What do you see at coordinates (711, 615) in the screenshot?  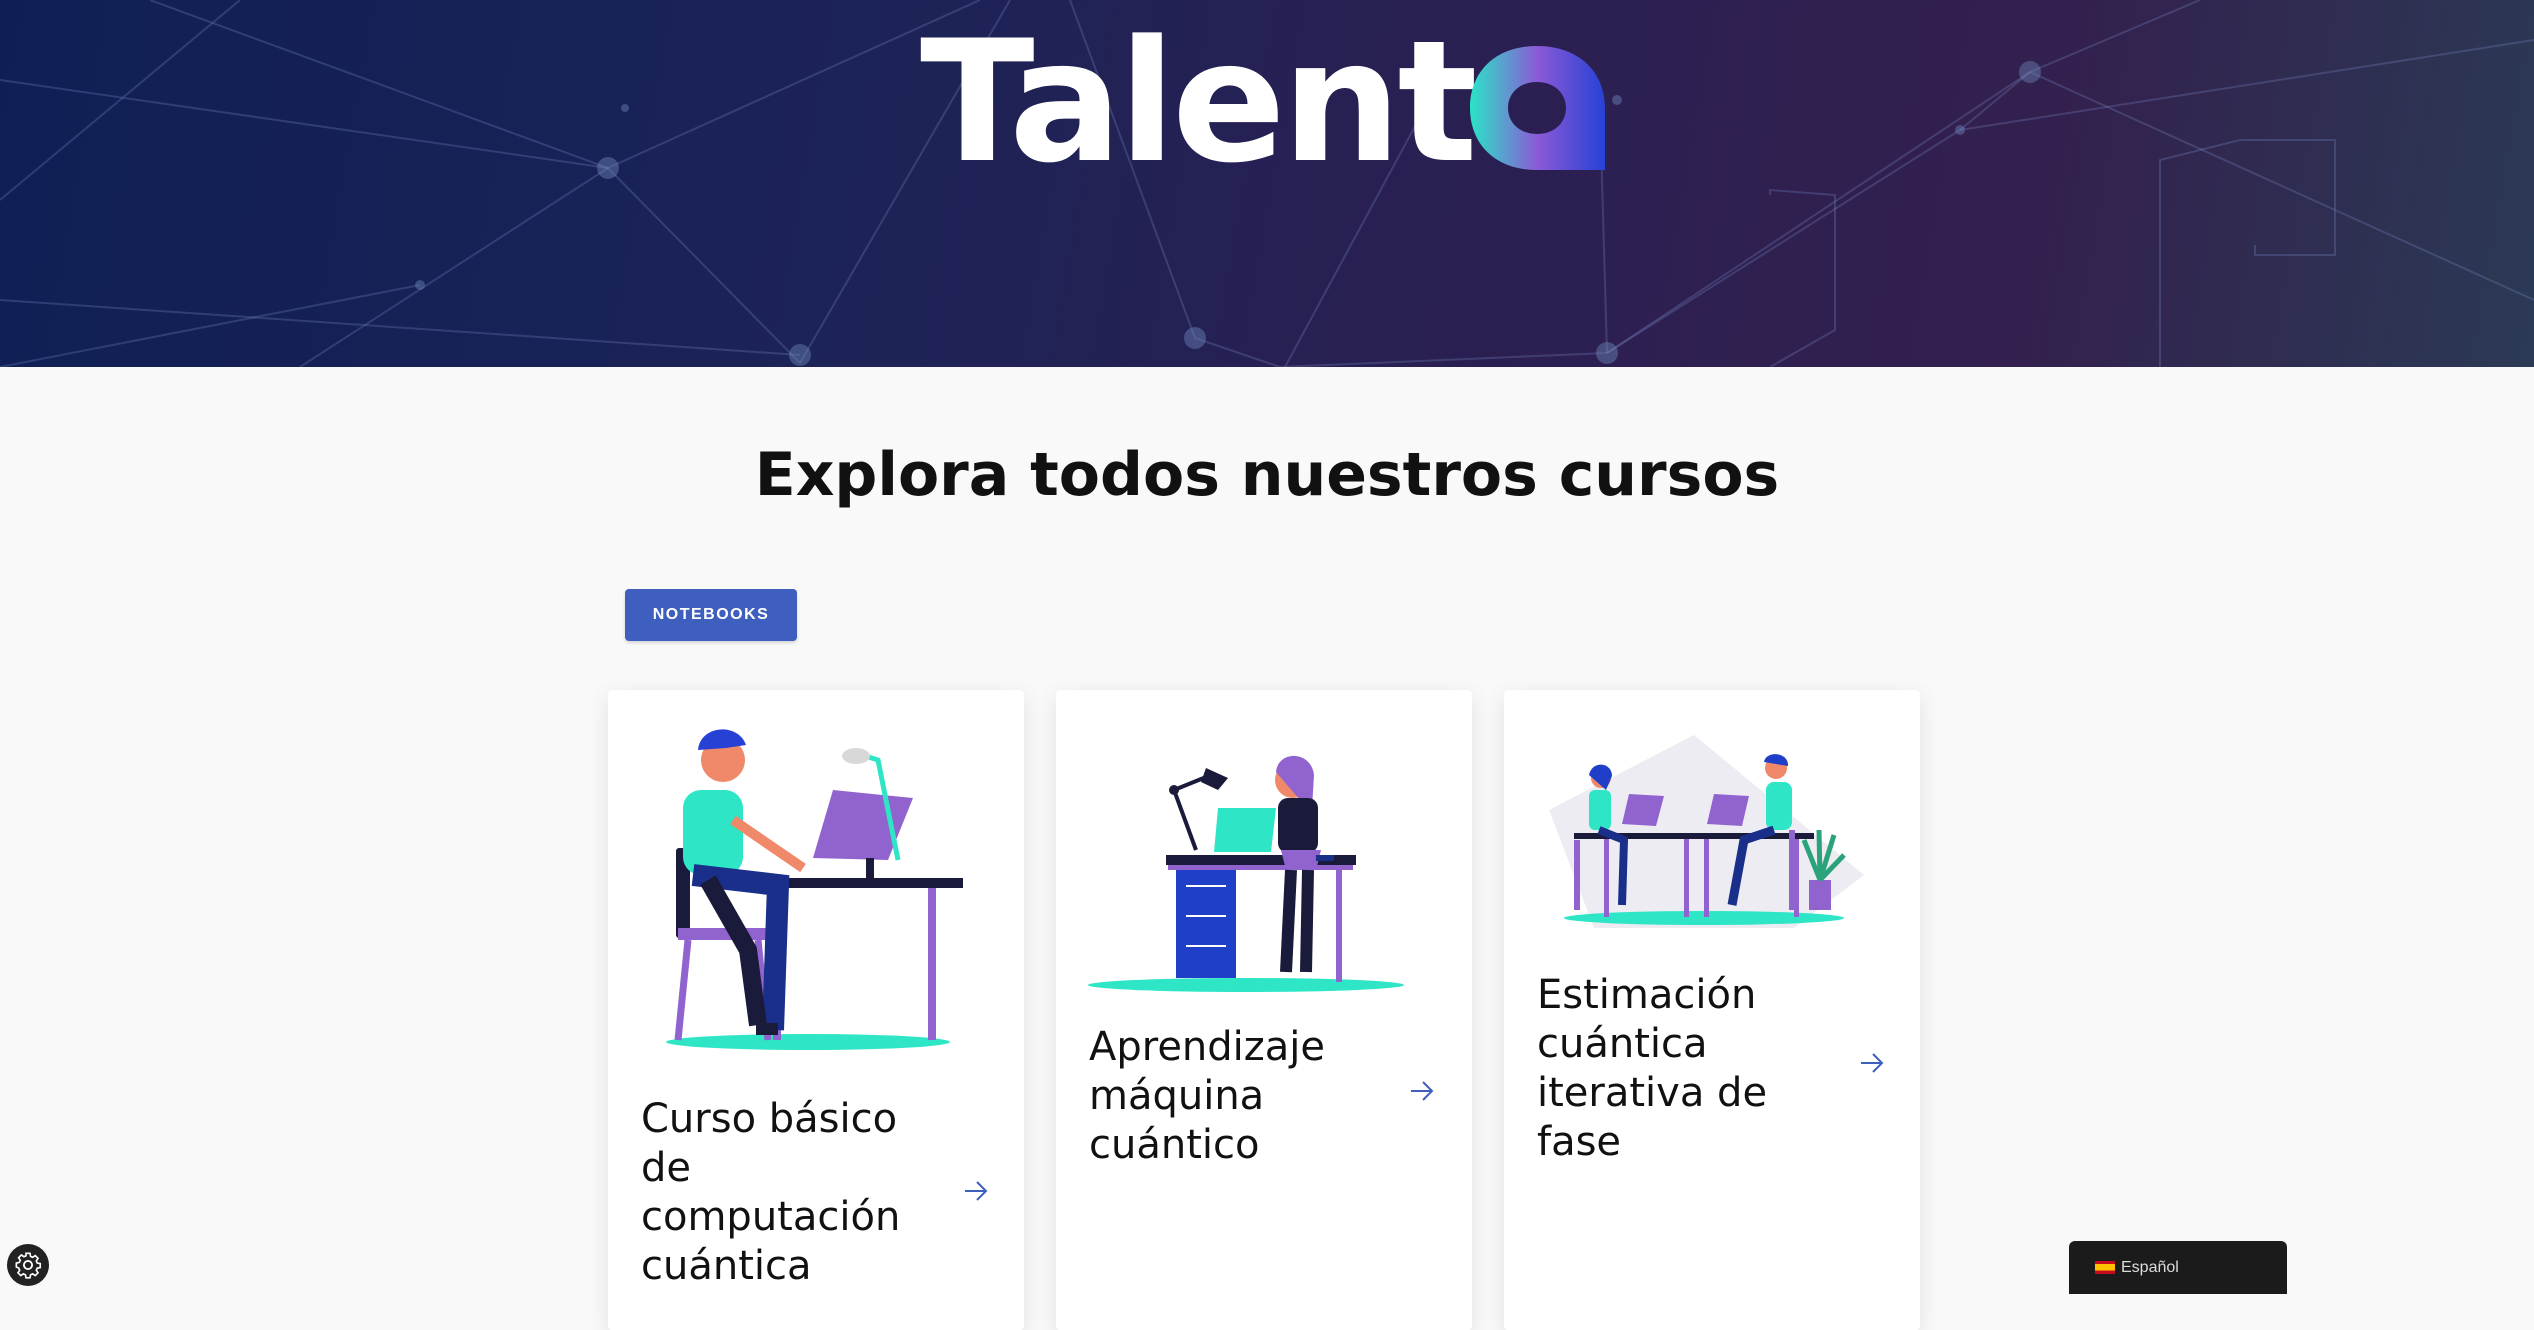 I see `filter-notebooks-button: NOTEBOOKS` at bounding box center [711, 615].